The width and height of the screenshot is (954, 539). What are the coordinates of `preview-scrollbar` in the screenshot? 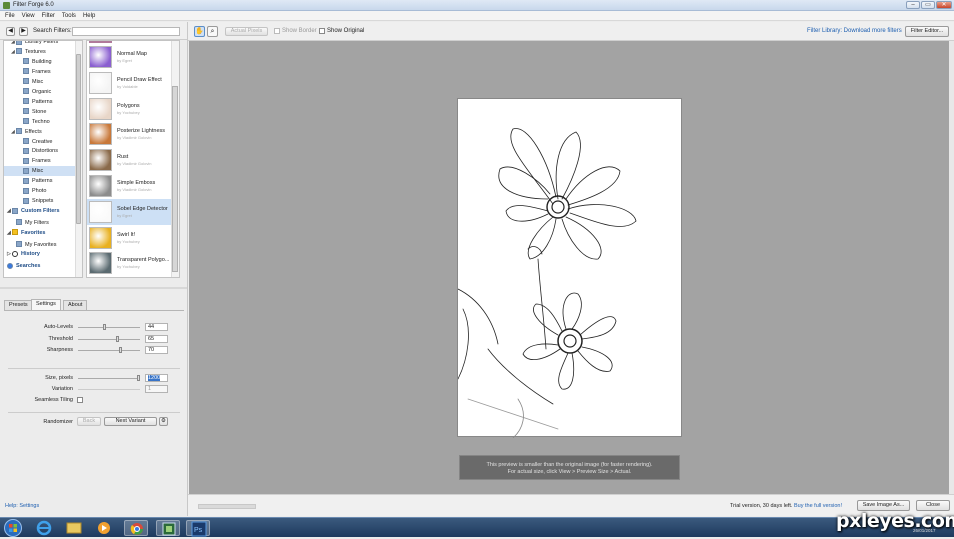 It's located at (951, 267).